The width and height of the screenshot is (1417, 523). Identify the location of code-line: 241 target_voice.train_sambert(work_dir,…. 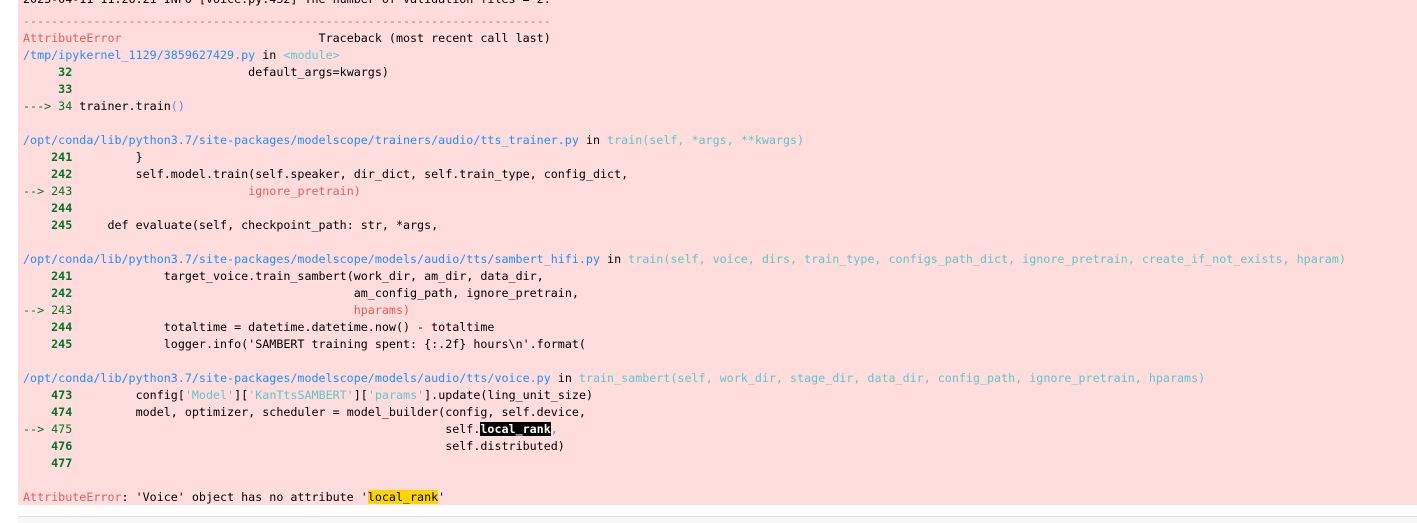
(283, 276).